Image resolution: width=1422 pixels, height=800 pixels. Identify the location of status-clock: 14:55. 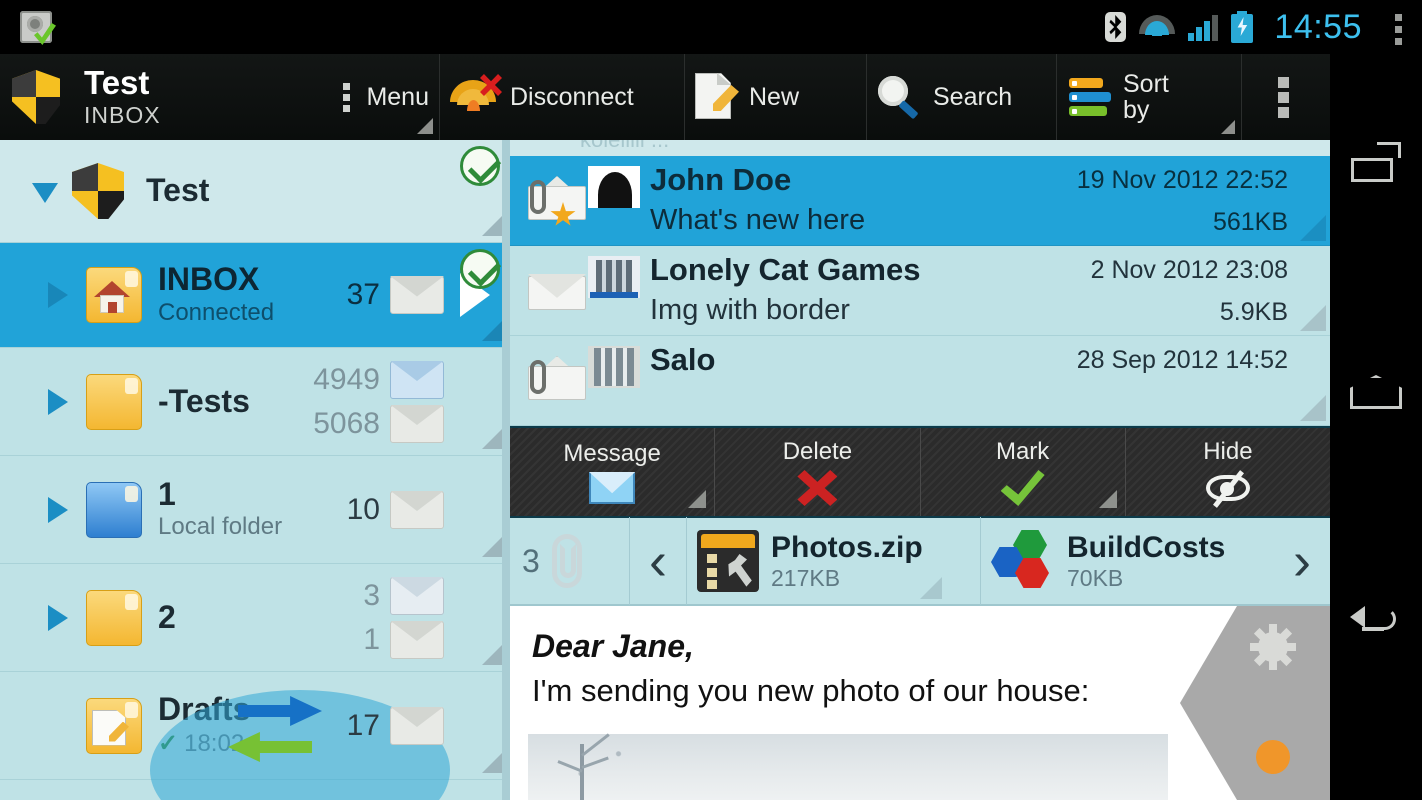
(1318, 26).